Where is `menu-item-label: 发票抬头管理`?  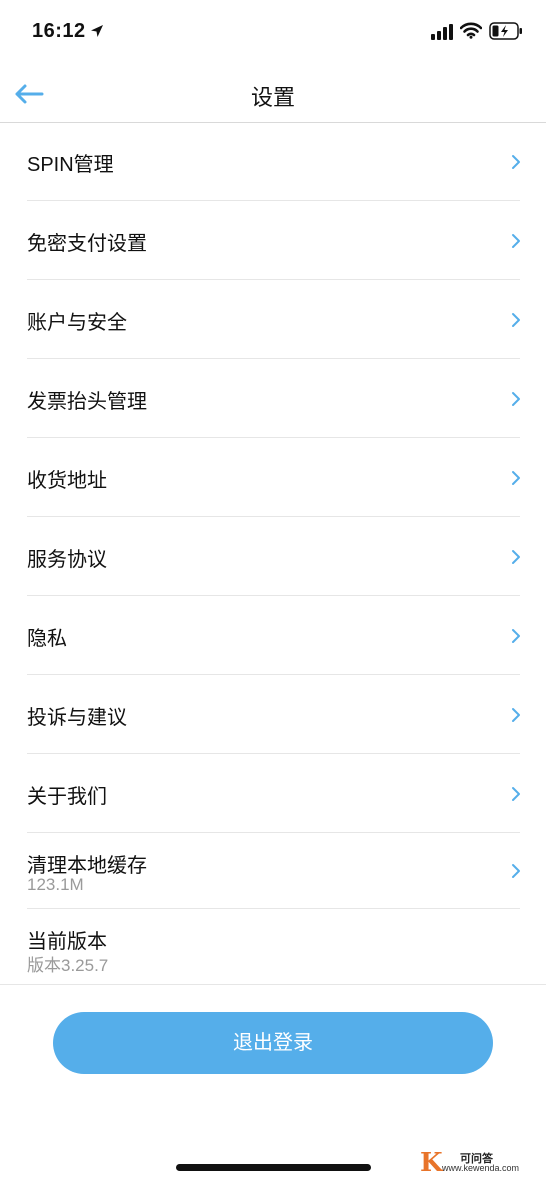
menu-item-label: 发票抬头管理 is located at coordinates (87, 402).